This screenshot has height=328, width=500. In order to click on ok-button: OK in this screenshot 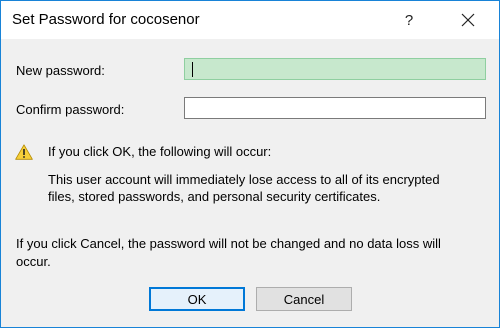, I will do `click(197, 299)`.